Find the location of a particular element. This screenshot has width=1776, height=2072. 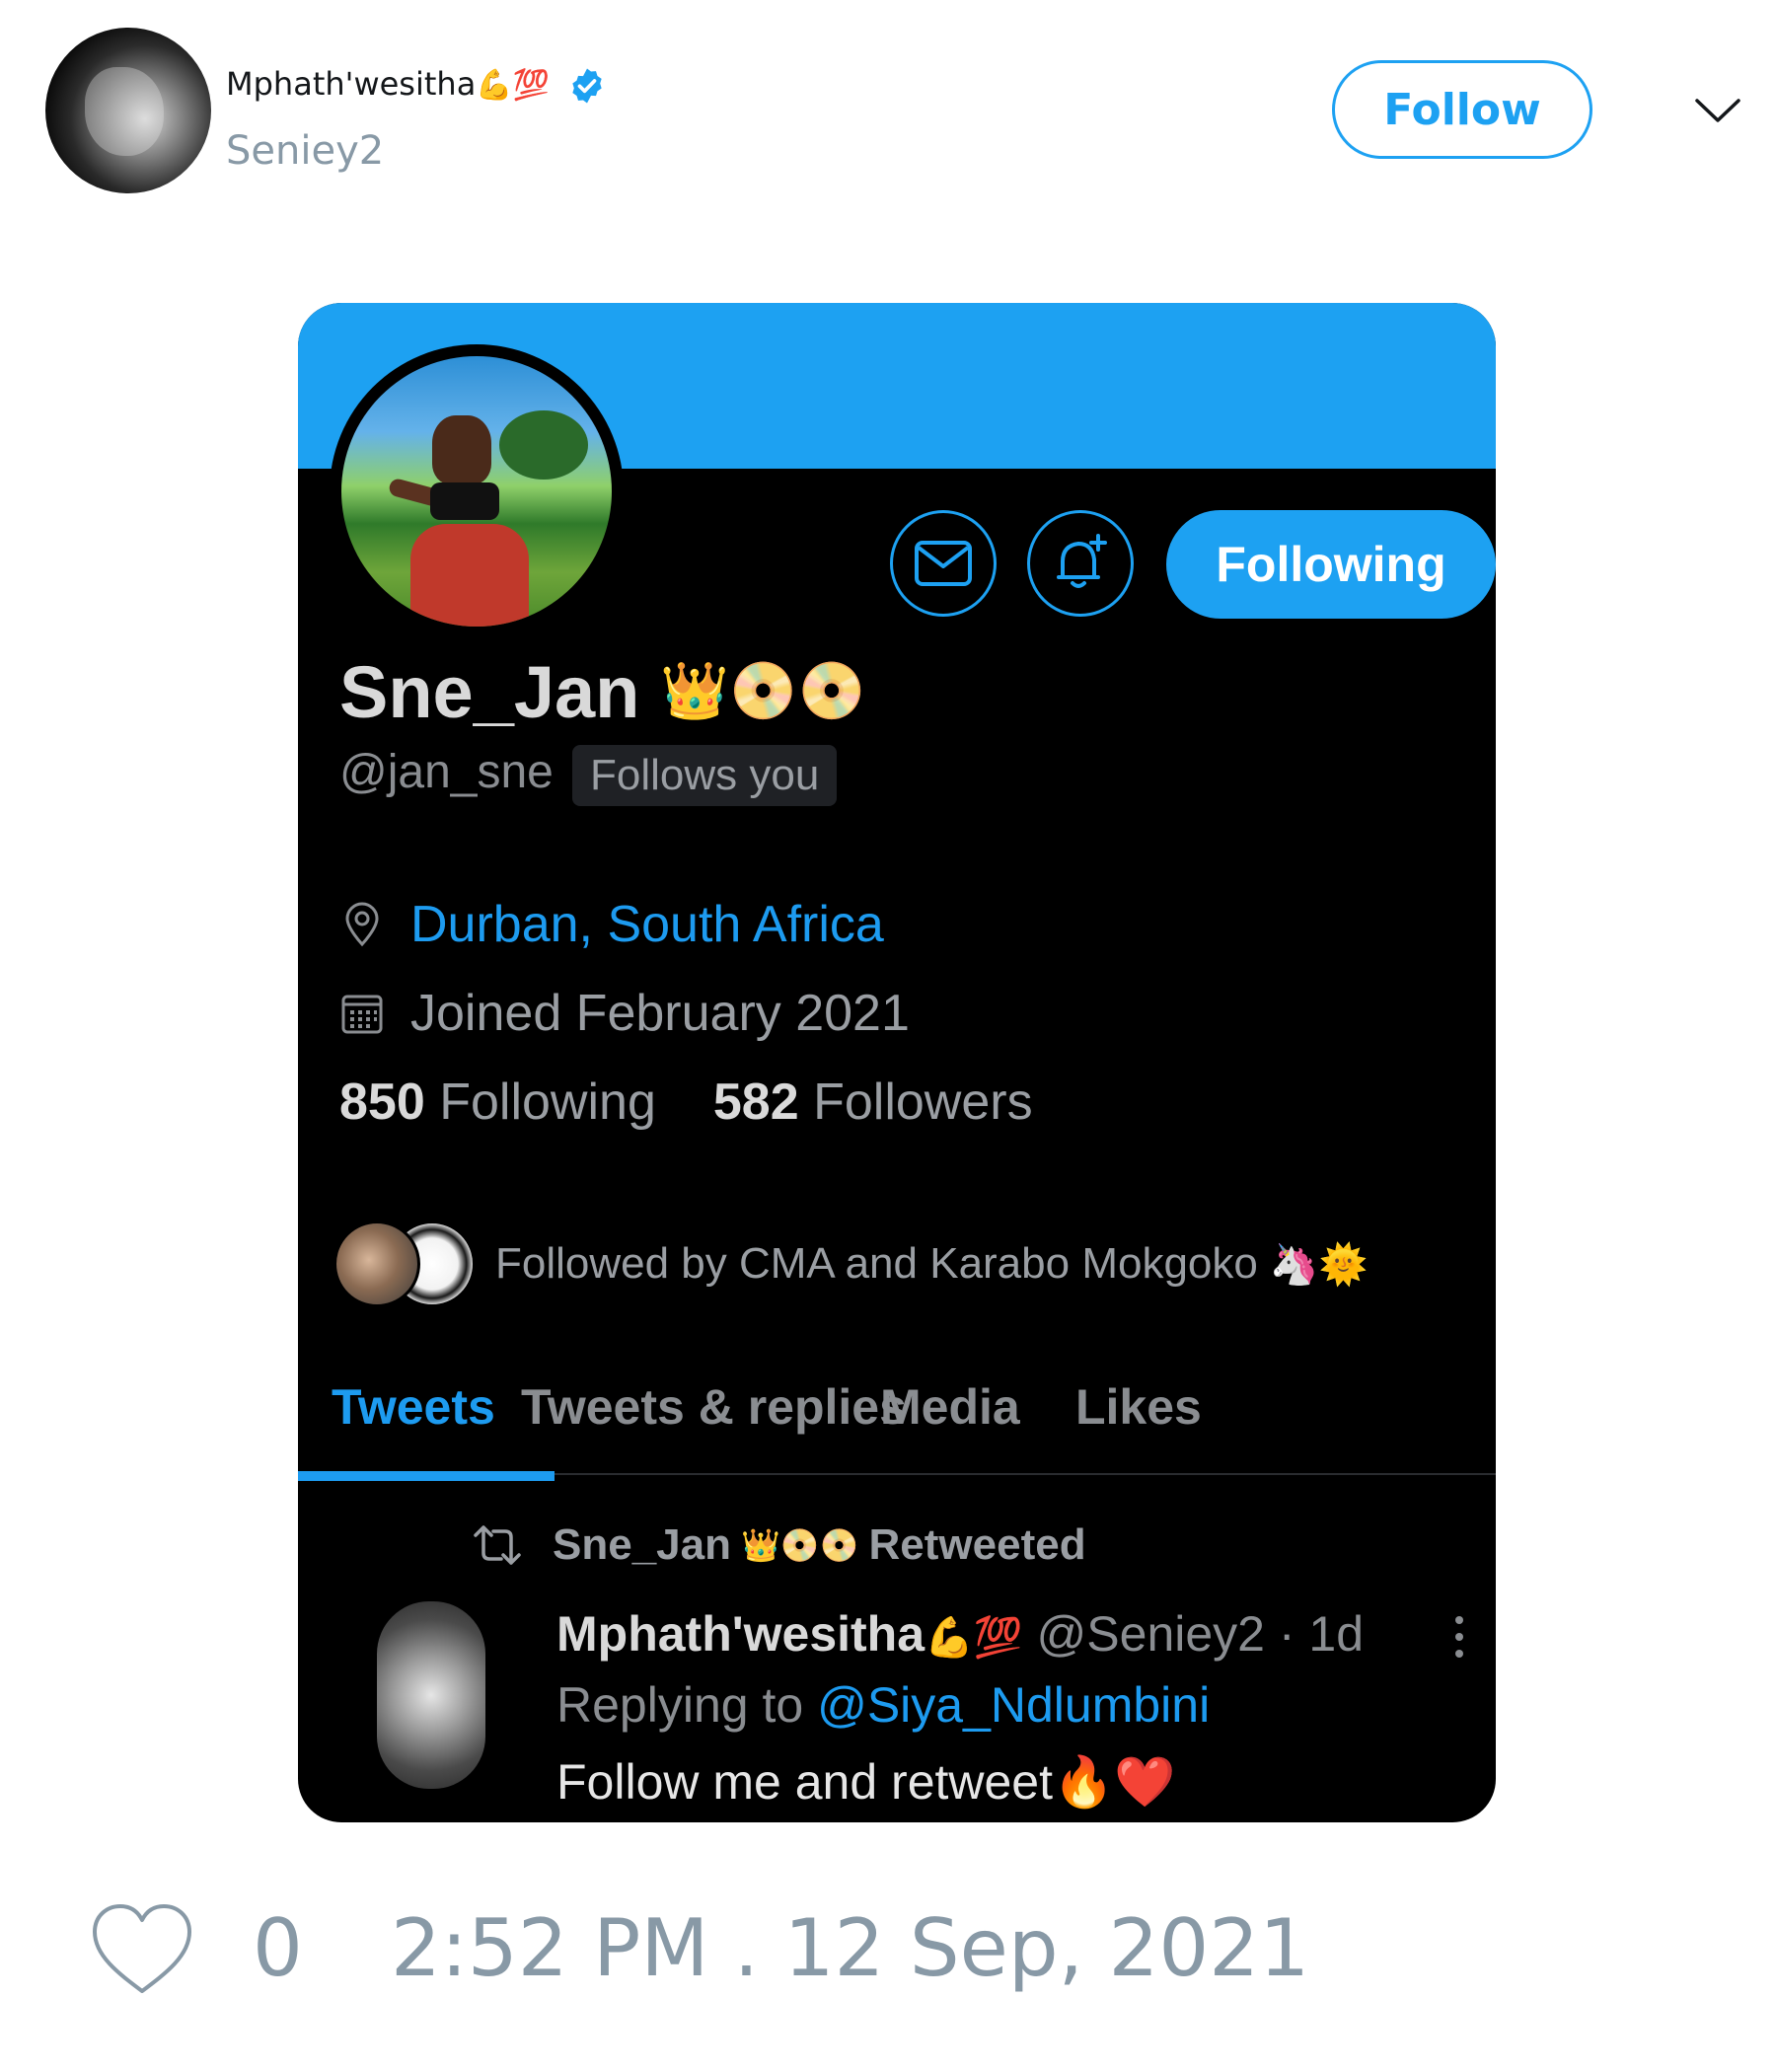

envelope-icon is located at coordinates (944, 563).